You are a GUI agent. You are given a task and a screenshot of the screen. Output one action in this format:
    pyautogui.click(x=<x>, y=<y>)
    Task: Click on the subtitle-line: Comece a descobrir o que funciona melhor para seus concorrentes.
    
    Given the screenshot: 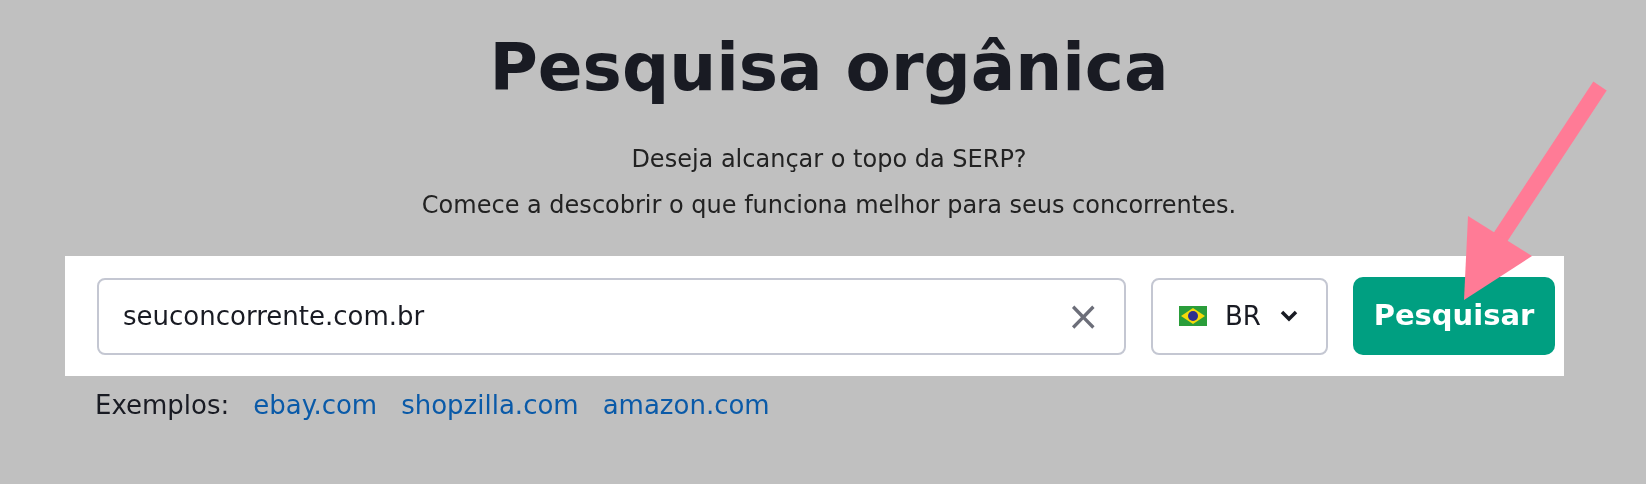 What is the action you would take?
    pyautogui.click(x=829, y=205)
    